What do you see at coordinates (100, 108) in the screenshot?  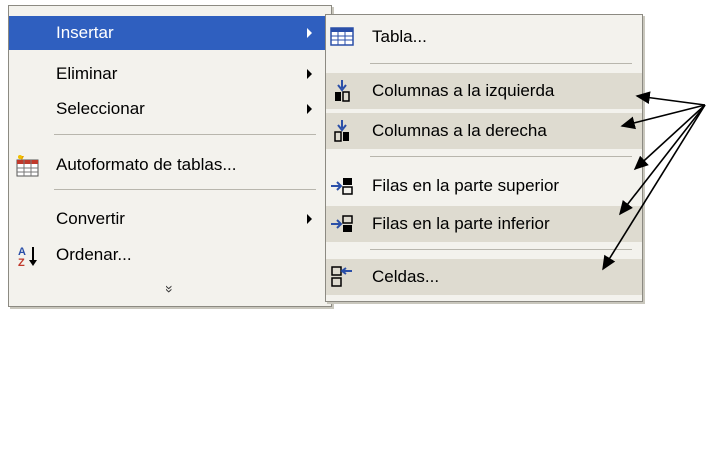 I see `menu-item-seleccionar-label: Seleccionar` at bounding box center [100, 108].